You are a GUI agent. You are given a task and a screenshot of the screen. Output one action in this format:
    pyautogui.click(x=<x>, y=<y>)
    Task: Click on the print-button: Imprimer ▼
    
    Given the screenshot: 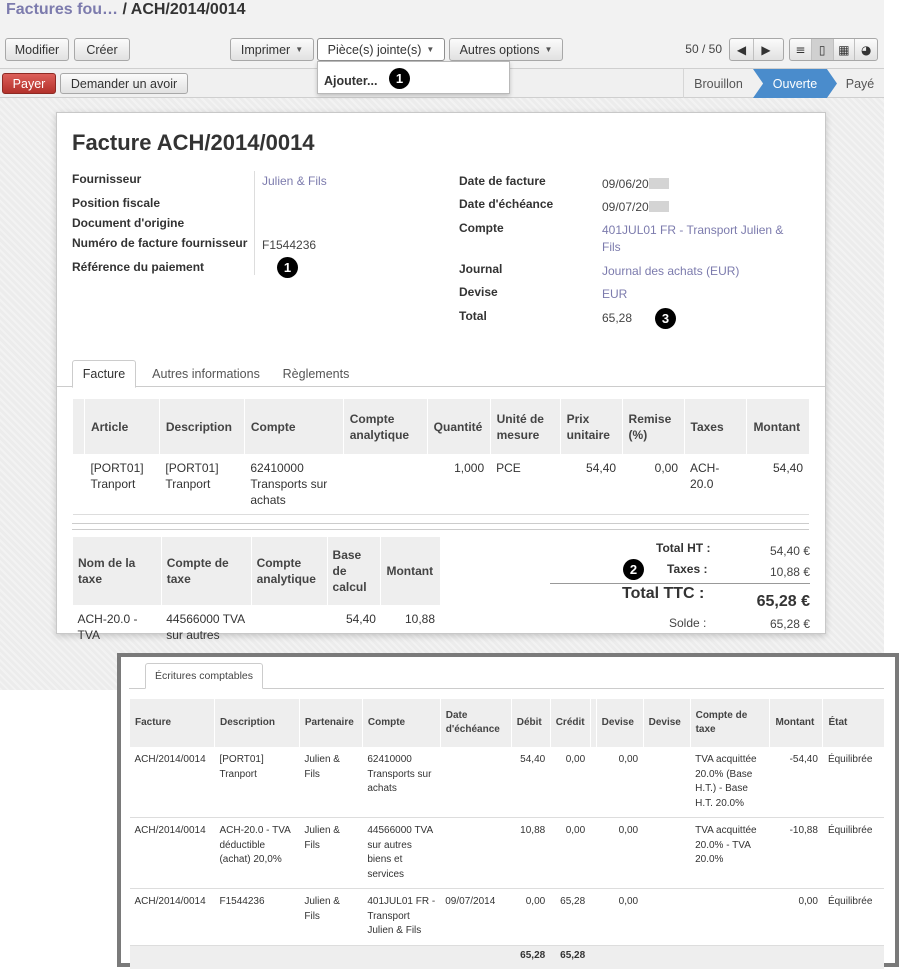 What is the action you would take?
    pyautogui.click(x=272, y=49)
    